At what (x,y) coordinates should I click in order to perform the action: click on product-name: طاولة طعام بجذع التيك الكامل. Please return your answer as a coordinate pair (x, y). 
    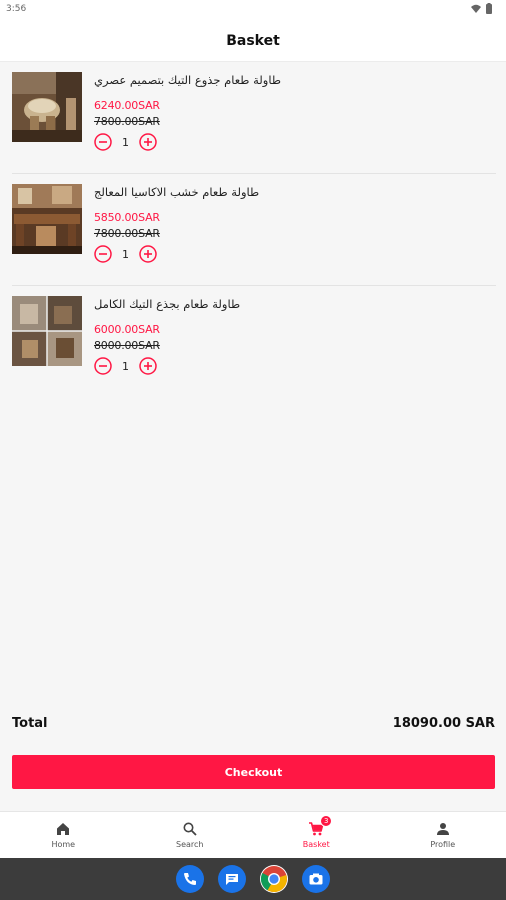
    Looking at the image, I should click on (167, 304).